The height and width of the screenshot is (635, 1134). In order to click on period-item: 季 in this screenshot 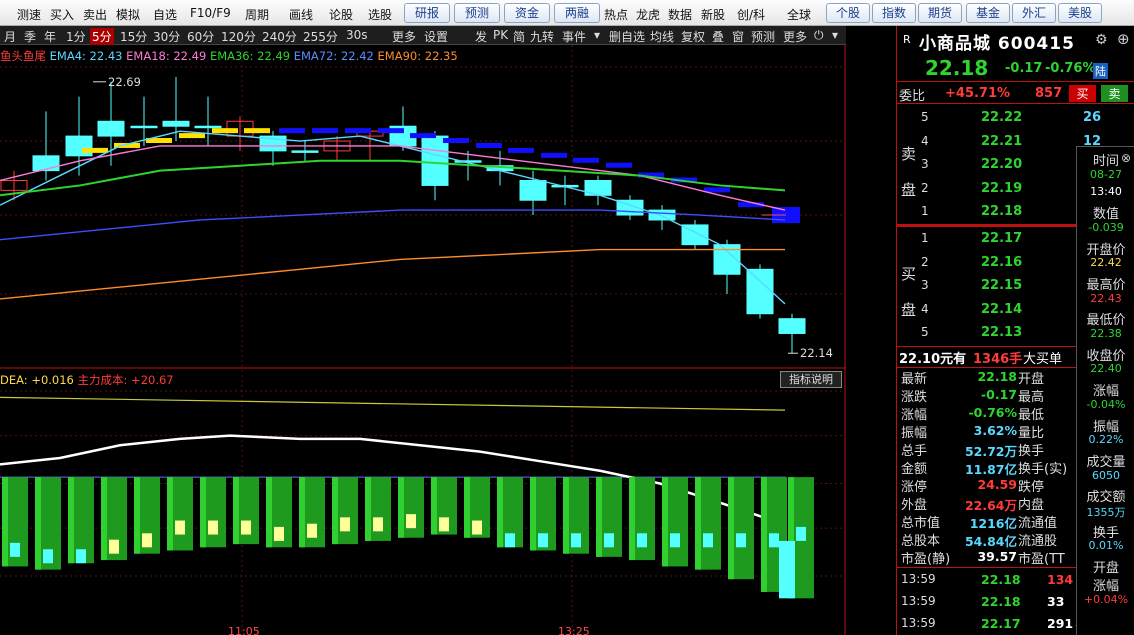, I will do `click(30, 36)`.